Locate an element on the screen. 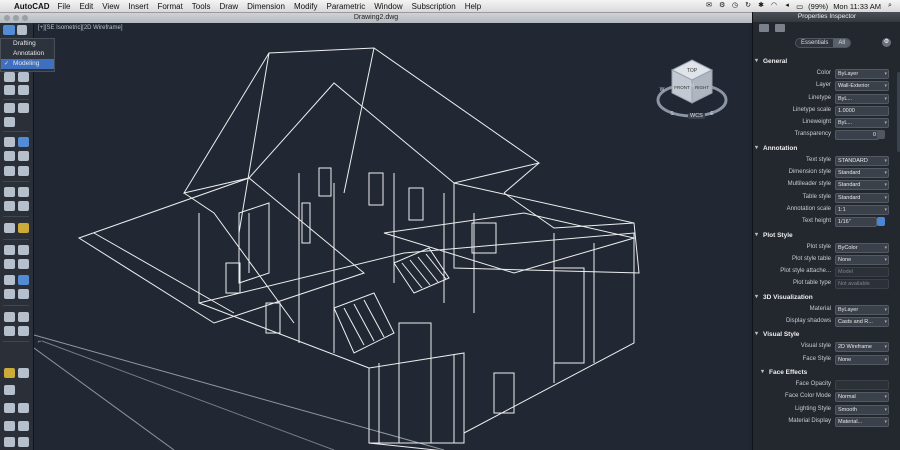 This screenshot has height=450, width=900. text-height-field: 1/16" is located at coordinates (856, 222).